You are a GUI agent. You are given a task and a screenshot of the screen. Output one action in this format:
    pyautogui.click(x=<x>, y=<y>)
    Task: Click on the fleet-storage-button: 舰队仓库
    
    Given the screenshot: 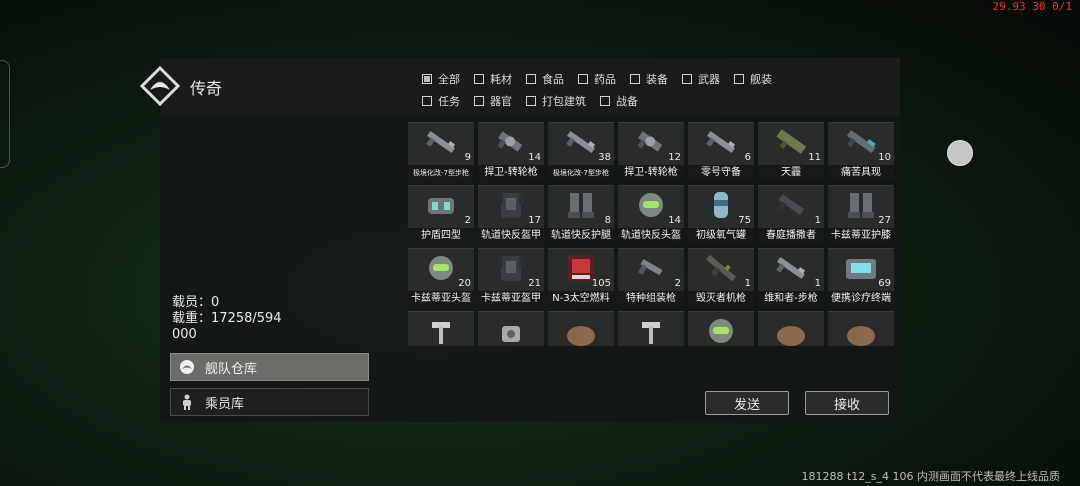 What is the action you would take?
    pyautogui.click(x=269, y=367)
    